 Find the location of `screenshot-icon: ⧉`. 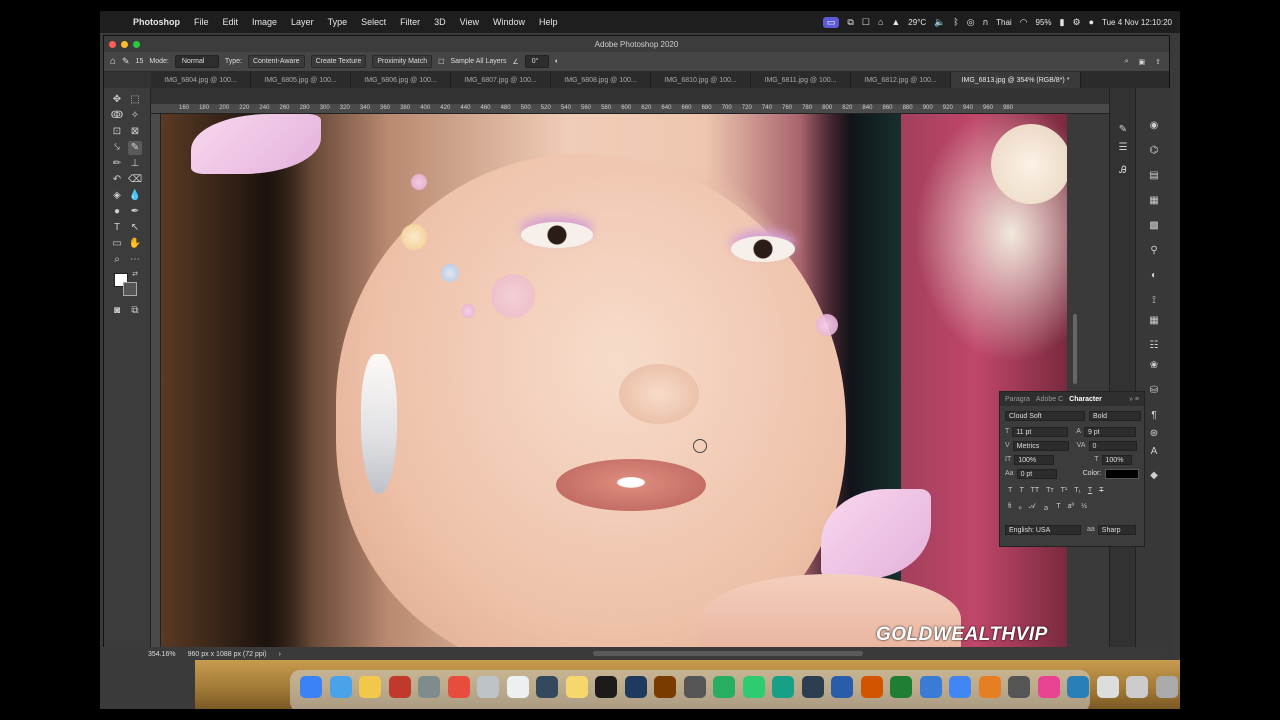

screenshot-icon: ⧉ is located at coordinates (850, 22).